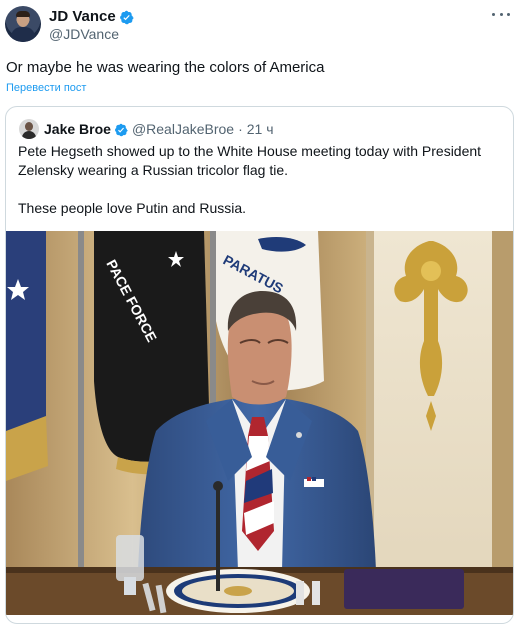 The image size is (519, 631). I want to click on quoted-display-name: Jake Broe, so click(77, 129).